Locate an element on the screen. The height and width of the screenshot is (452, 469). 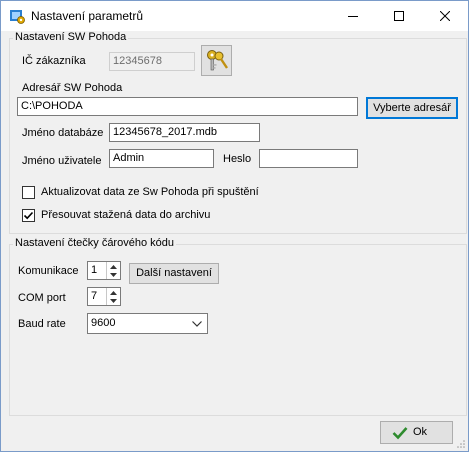
archive-checkbox is located at coordinates (28, 215).